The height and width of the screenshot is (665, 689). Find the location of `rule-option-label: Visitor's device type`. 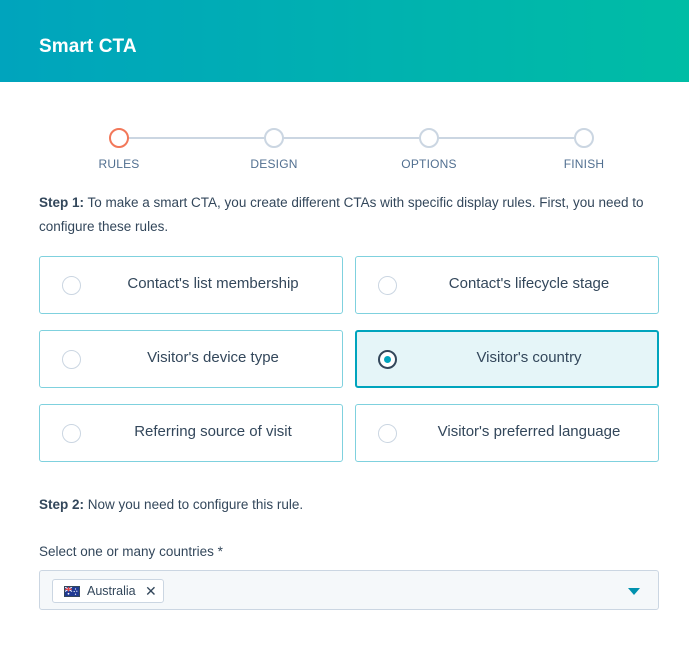

rule-option-label: Visitor's device type is located at coordinates (213, 357).